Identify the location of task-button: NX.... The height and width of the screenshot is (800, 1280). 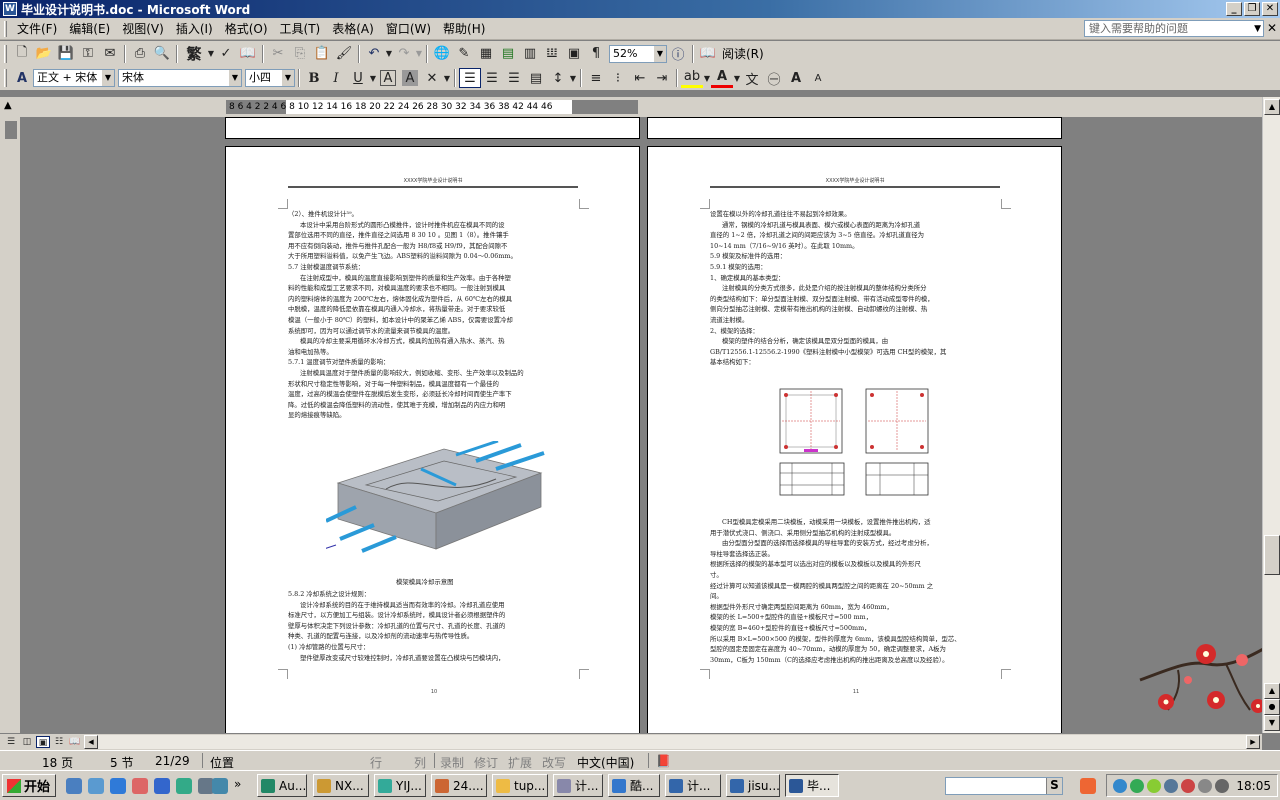
(341, 785).